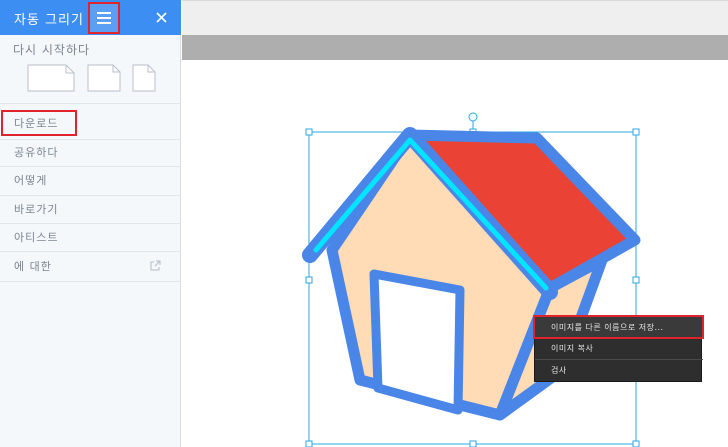  What do you see at coordinates (49, 20) in the screenshot?
I see `app-title: 자동 그리기` at bounding box center [49, 20].